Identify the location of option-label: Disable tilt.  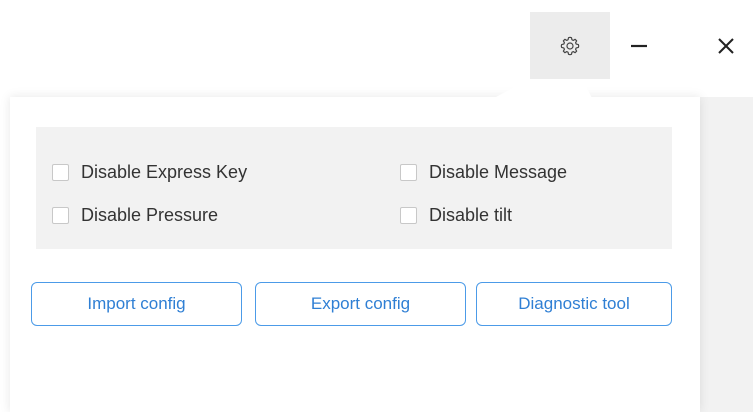
(471, 215).